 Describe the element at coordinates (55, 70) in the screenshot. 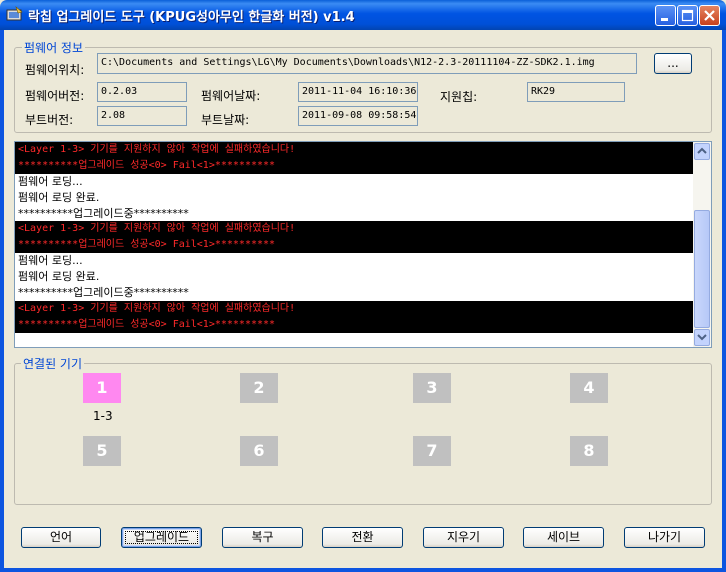

I see `firmware-path-label: 펌웨어위치:` at that location.